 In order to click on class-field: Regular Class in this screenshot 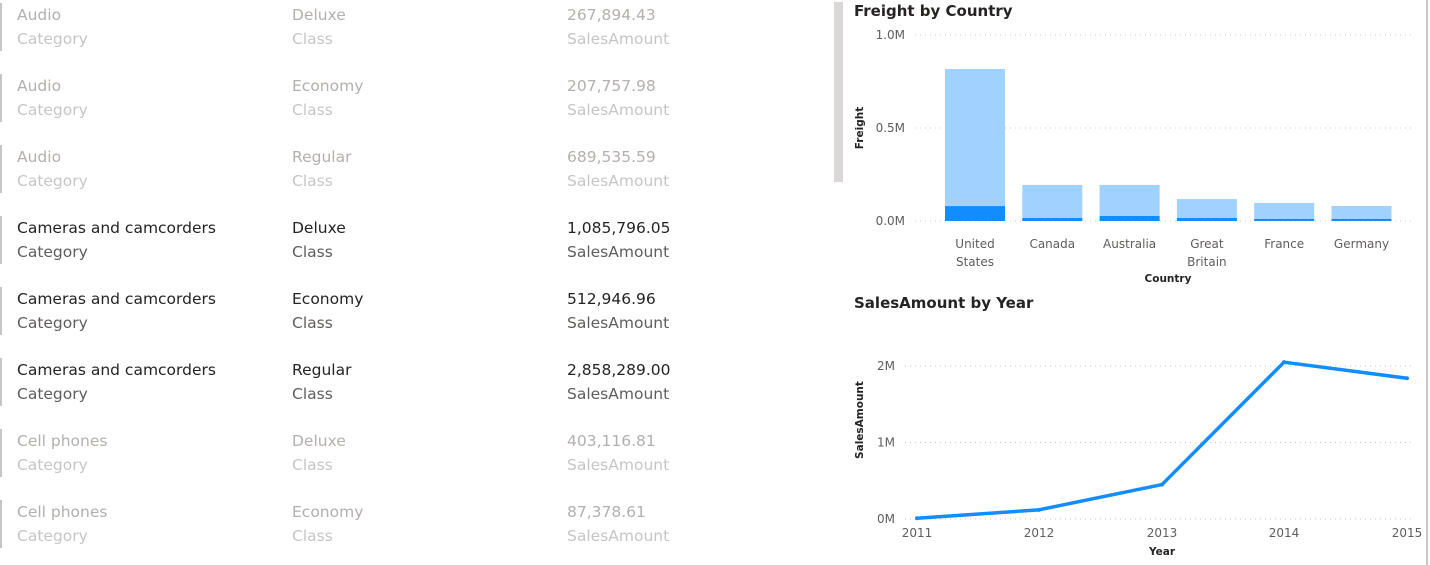, I will do `click(321, 382)`.